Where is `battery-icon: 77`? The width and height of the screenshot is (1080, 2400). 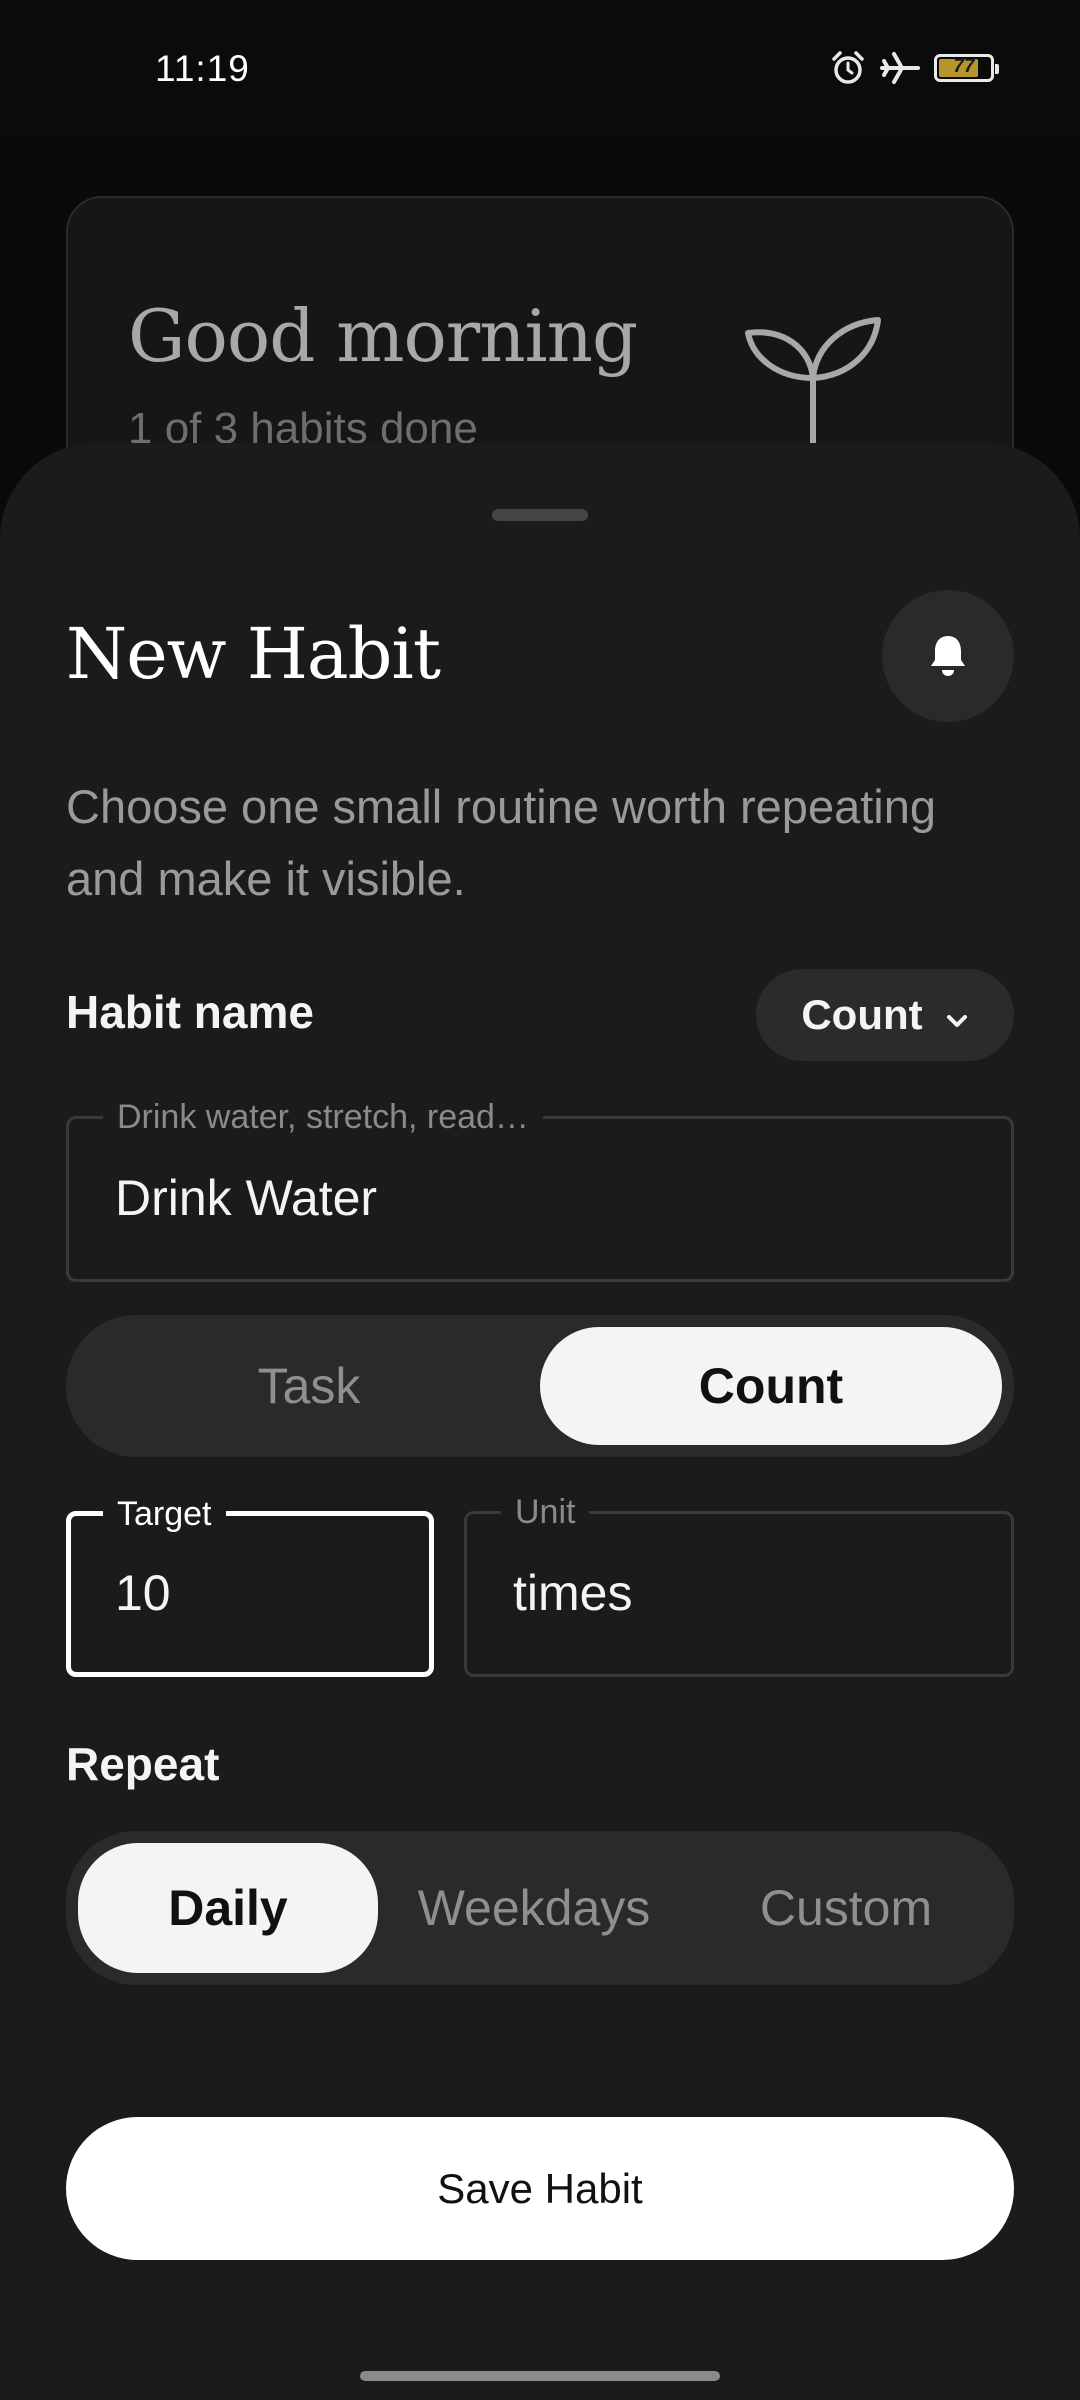 battery-icon: 77 is located at coordinates (966, 68).